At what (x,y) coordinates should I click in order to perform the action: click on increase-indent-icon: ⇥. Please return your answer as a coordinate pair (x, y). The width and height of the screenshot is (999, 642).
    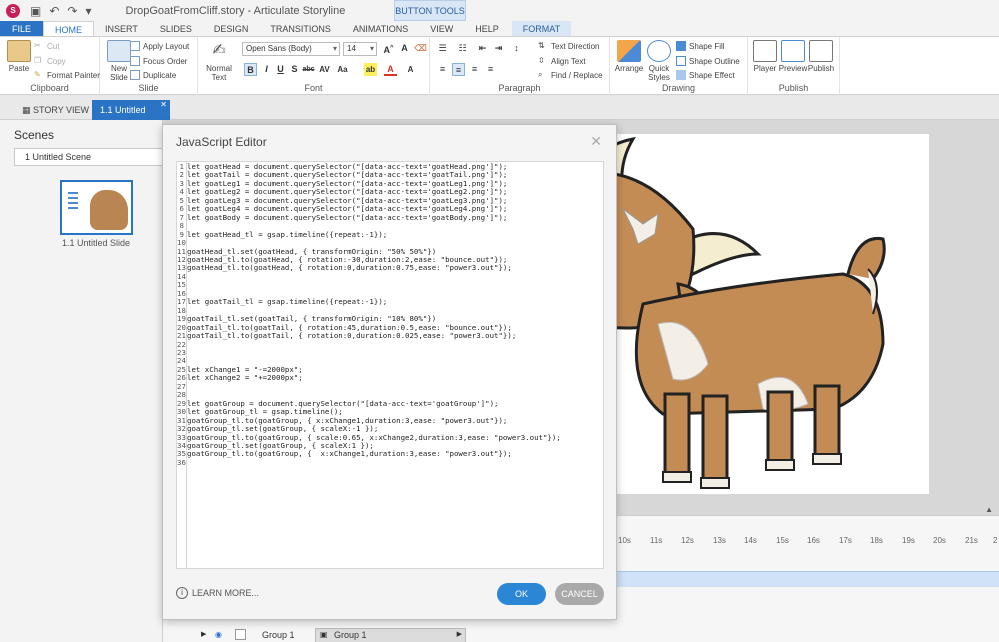
    Looking at the image, I should click on (498, 48).